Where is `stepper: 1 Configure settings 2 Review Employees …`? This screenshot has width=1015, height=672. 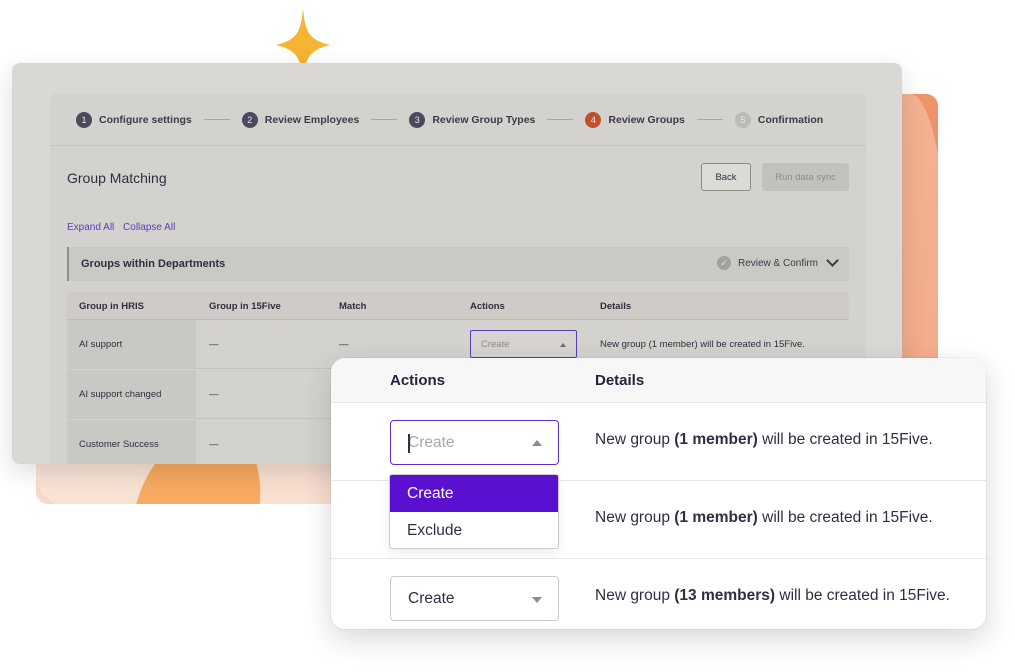 stepper: 1 Configure settings 2 Review Employees … is located at coordinates (458, 120).